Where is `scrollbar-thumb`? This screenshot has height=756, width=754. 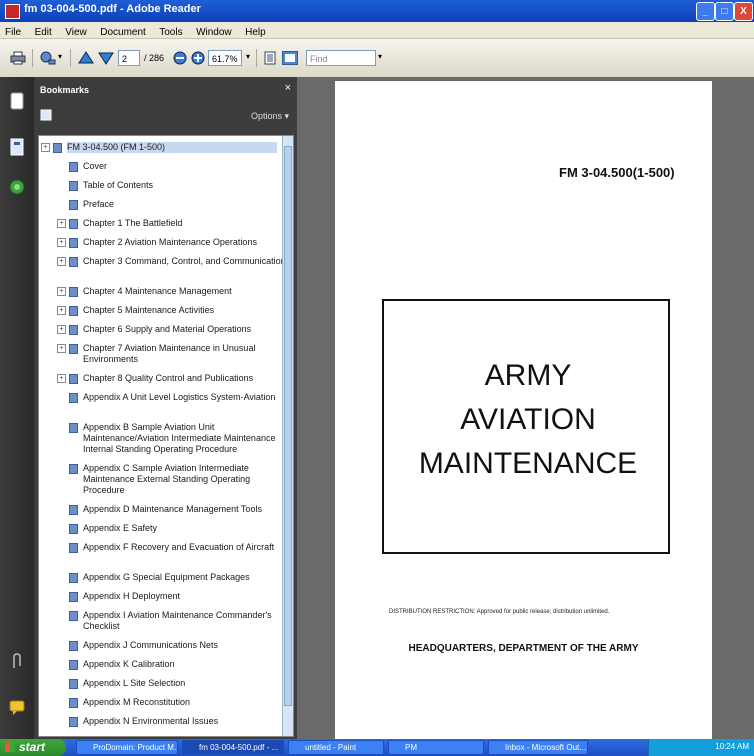 scrollbar-thumb is located at coordinates (288, 426).